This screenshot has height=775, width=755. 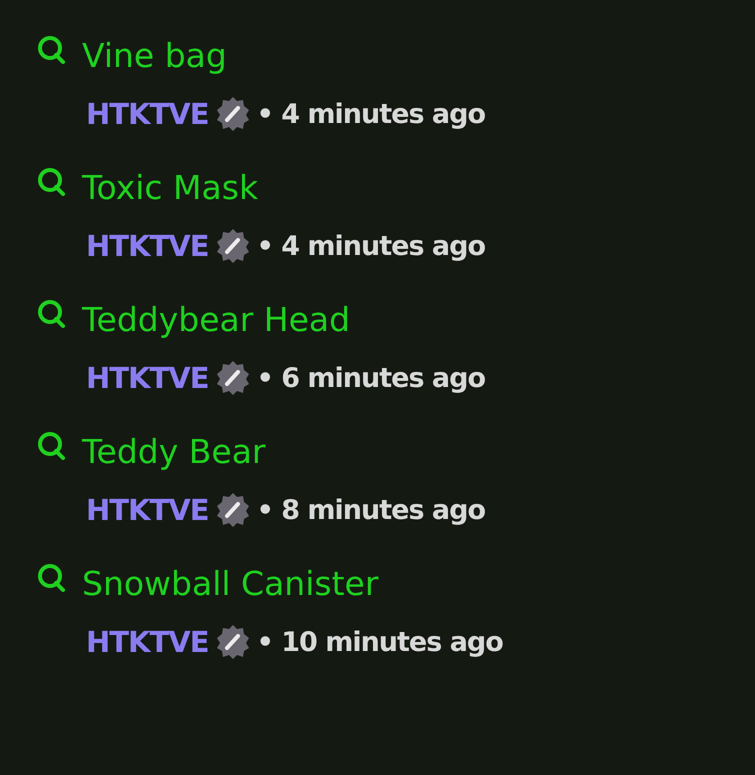 What do you see at coordinates (371, 510) in the screenshot?
I see `timestamp: • 8 minutes ago` at bounding box center [371, 510].